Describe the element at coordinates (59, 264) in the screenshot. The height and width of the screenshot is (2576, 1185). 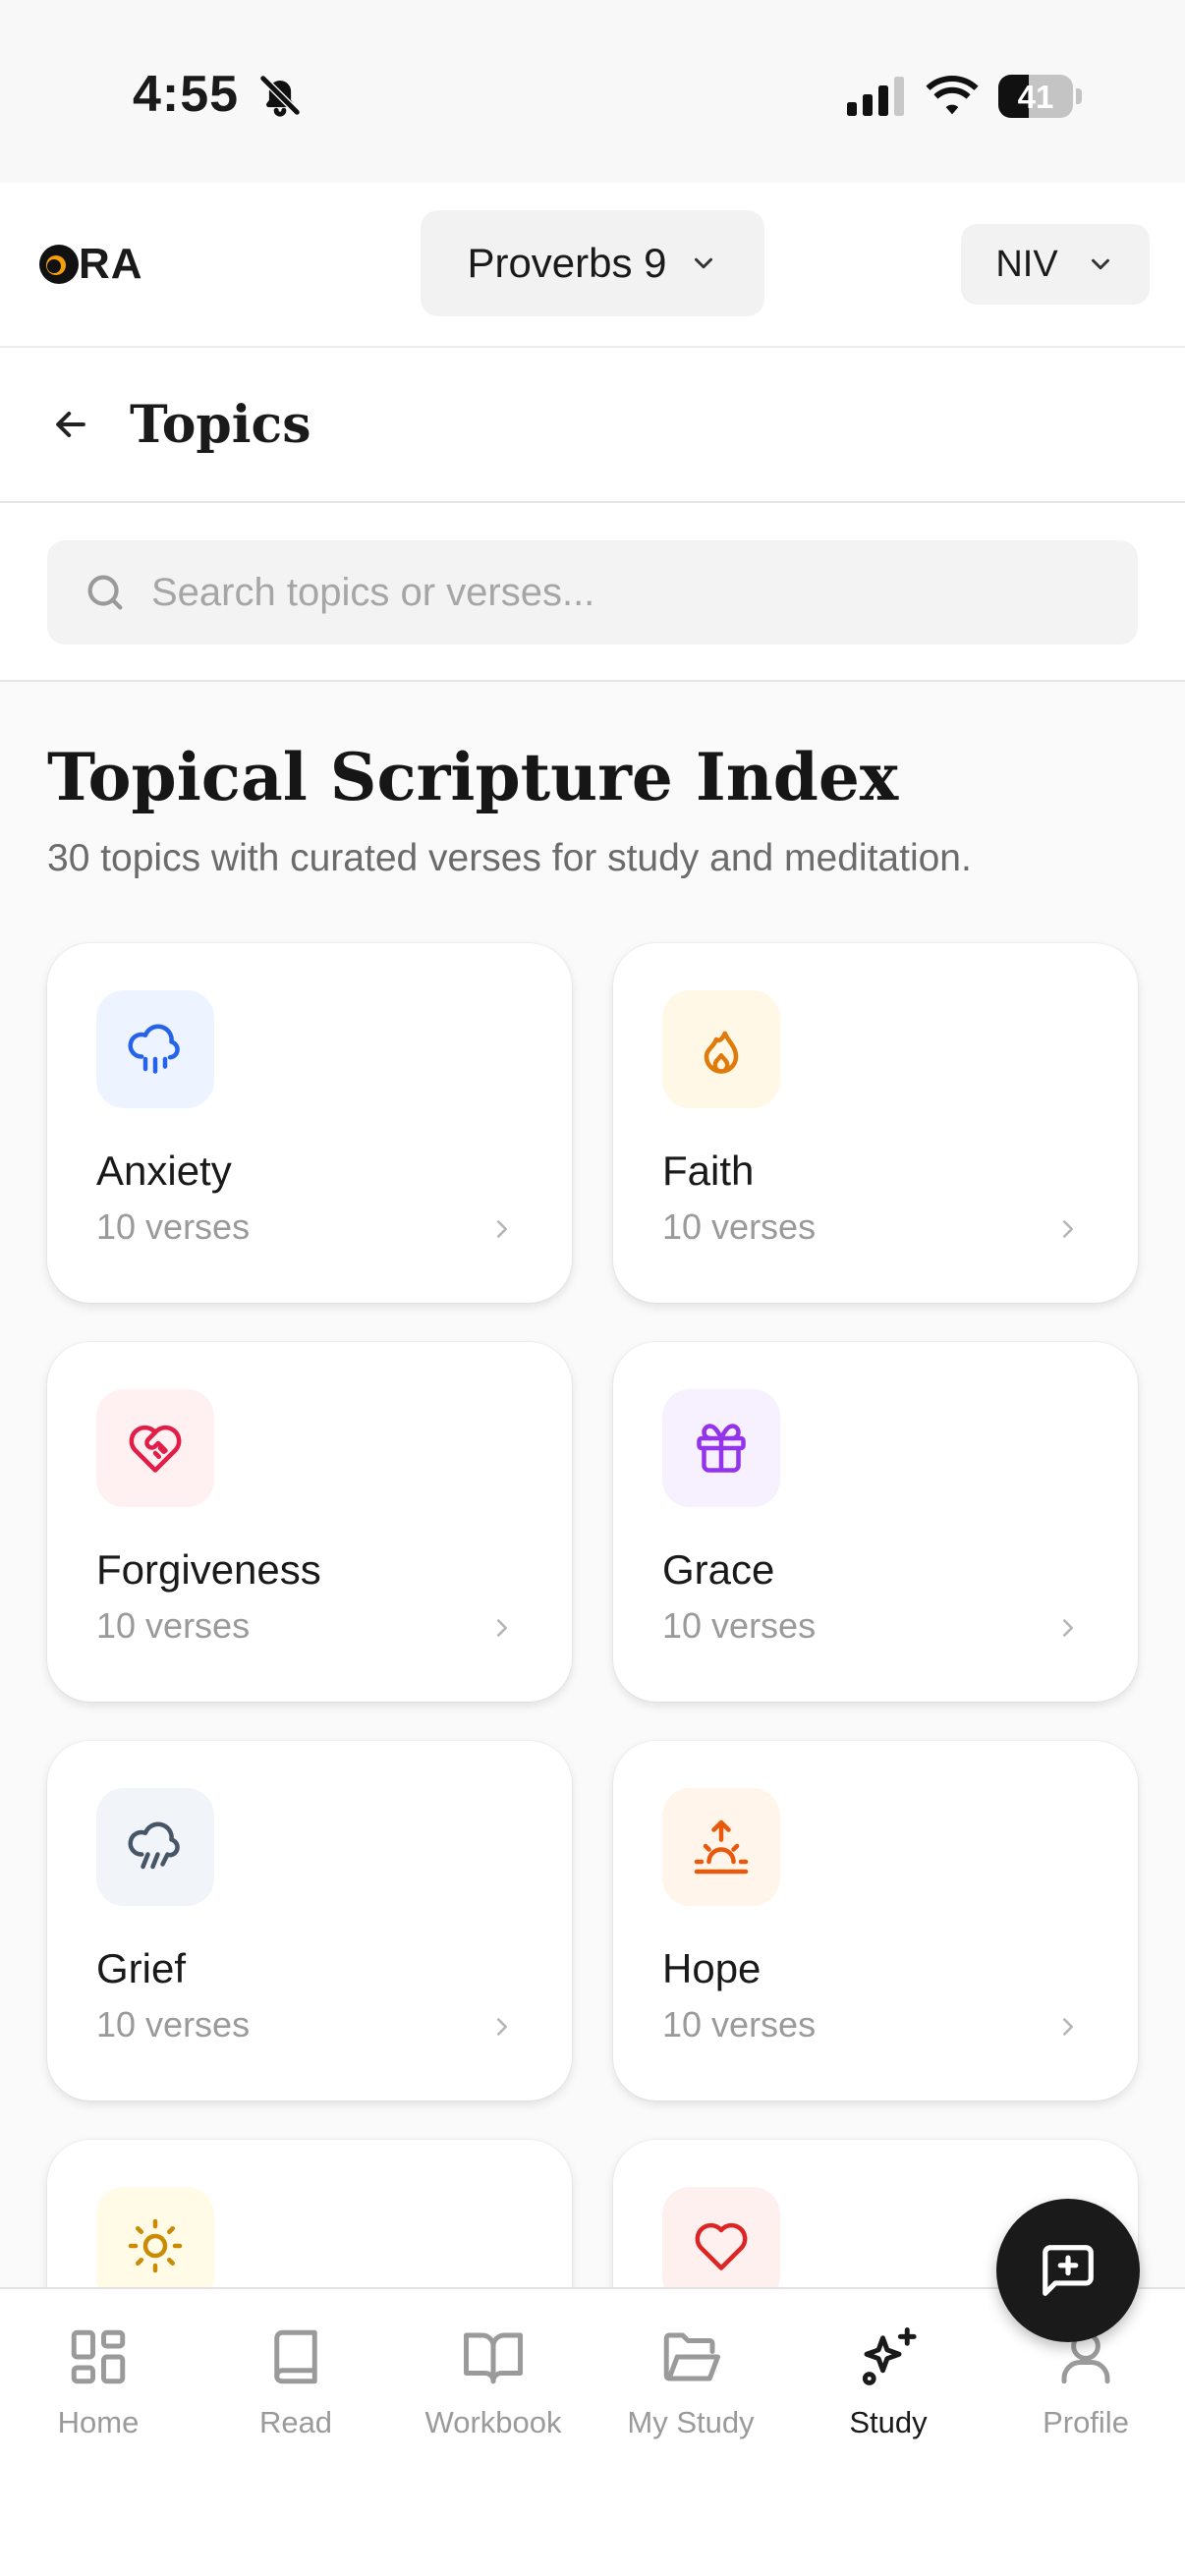
I see `logo-o-icon` at that location.